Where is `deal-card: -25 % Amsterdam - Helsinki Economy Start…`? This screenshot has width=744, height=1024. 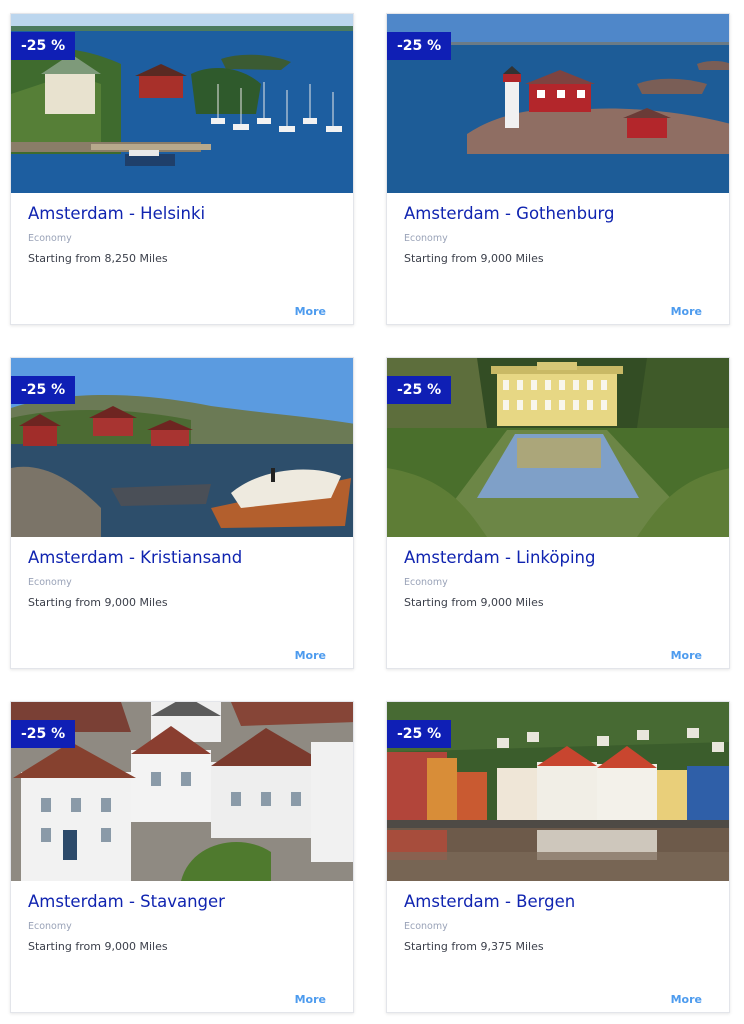 deal-card: -25 % Amsterdam - Helsinki Economy Start… is located at coordinates (182, 169).